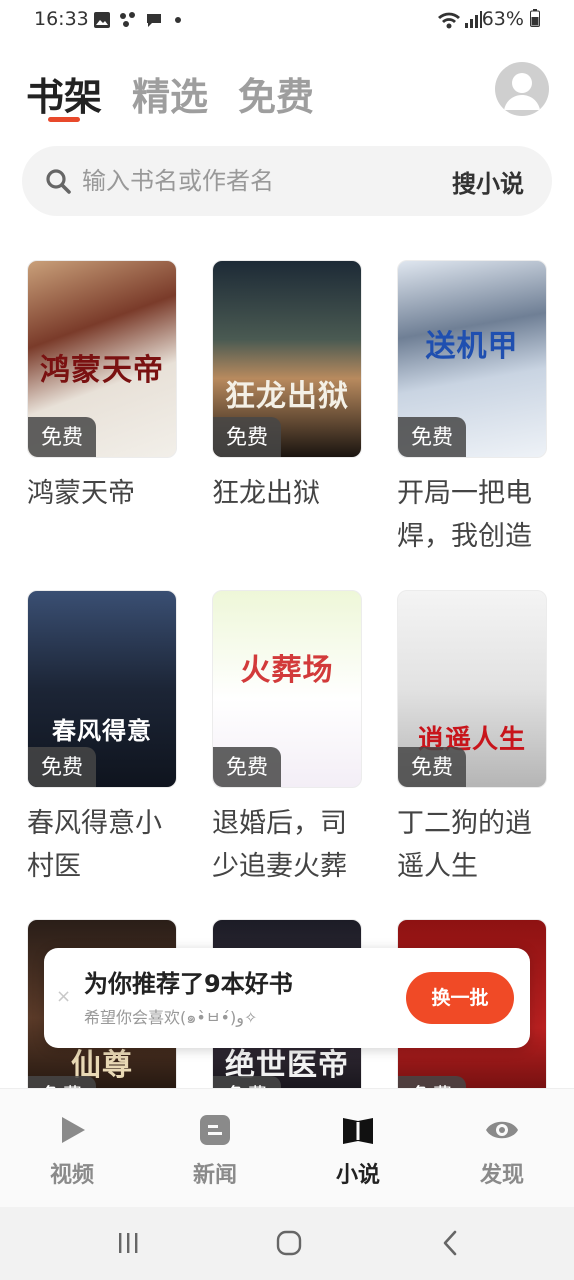 The image size is (574, 1280). What do you see at coordinates (287, 359) in the screenshot?
I see `book-cover: 狂龙出狱 免费` at bounding box center [287, 359].